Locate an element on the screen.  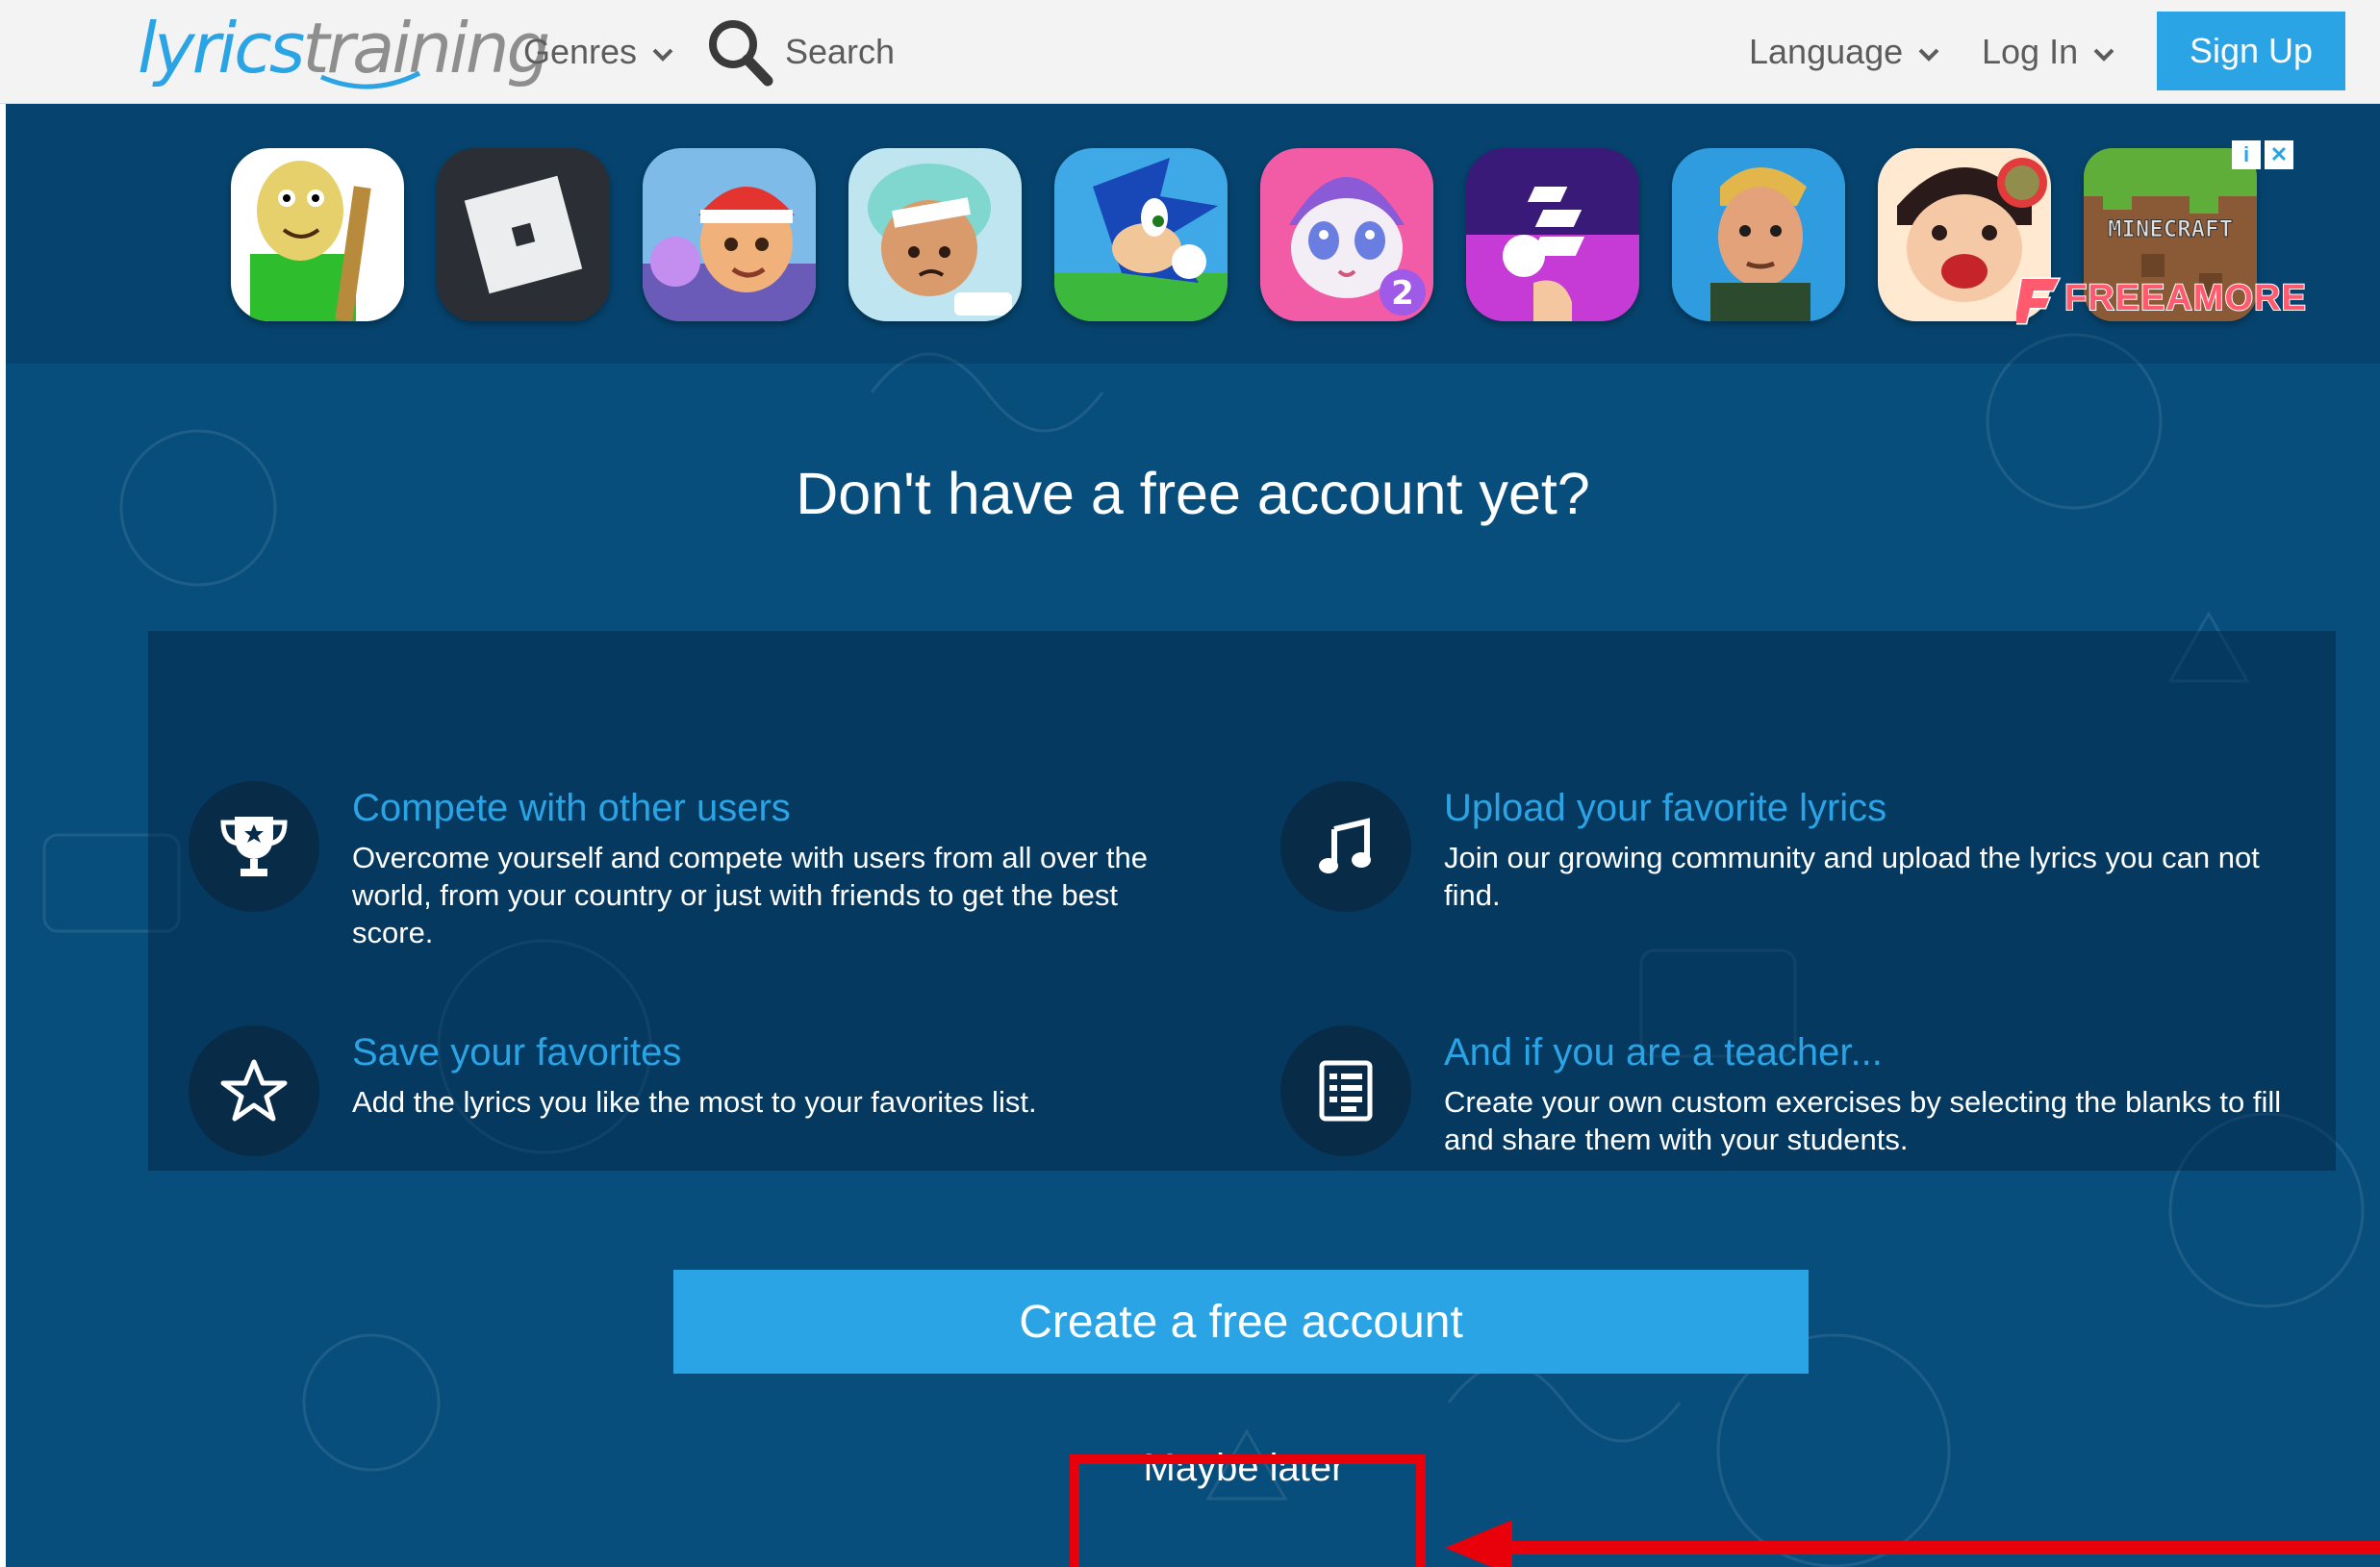
feature-title: Upload your favorite lyrics is located at coordinates (1666, 808).